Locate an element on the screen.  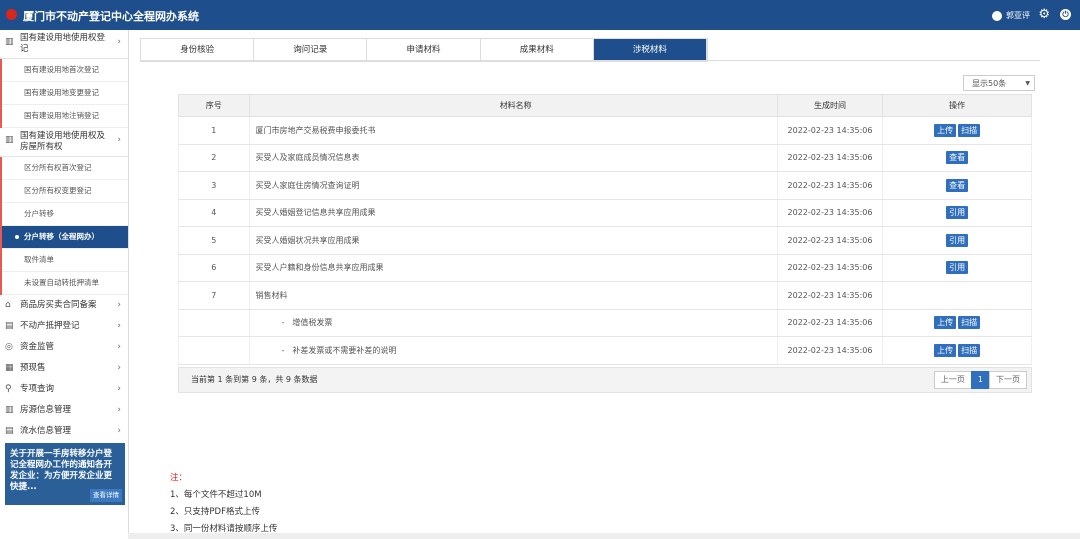
column-header: 序号 is located at coordinates (214, 105).